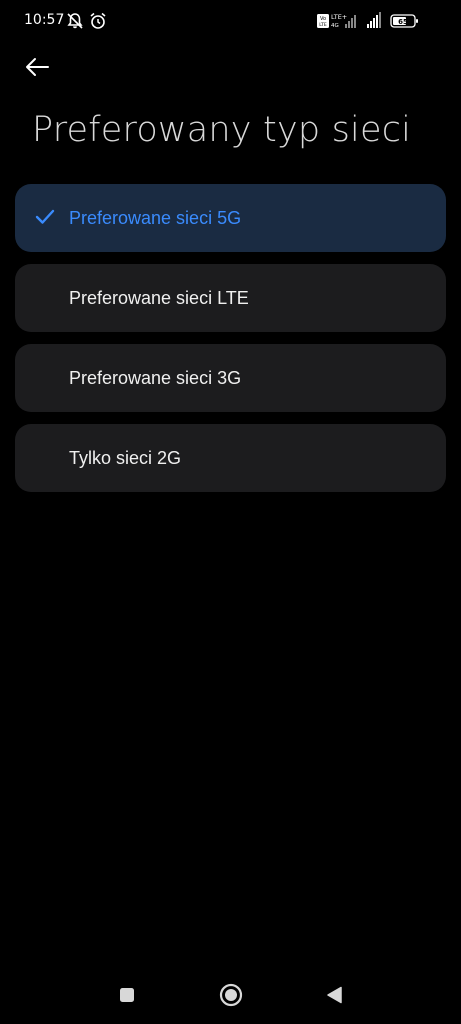 This screenshot has width=461, height=1024. I want to click on option-label: Tylko sieci 2G, so click(125, 457).